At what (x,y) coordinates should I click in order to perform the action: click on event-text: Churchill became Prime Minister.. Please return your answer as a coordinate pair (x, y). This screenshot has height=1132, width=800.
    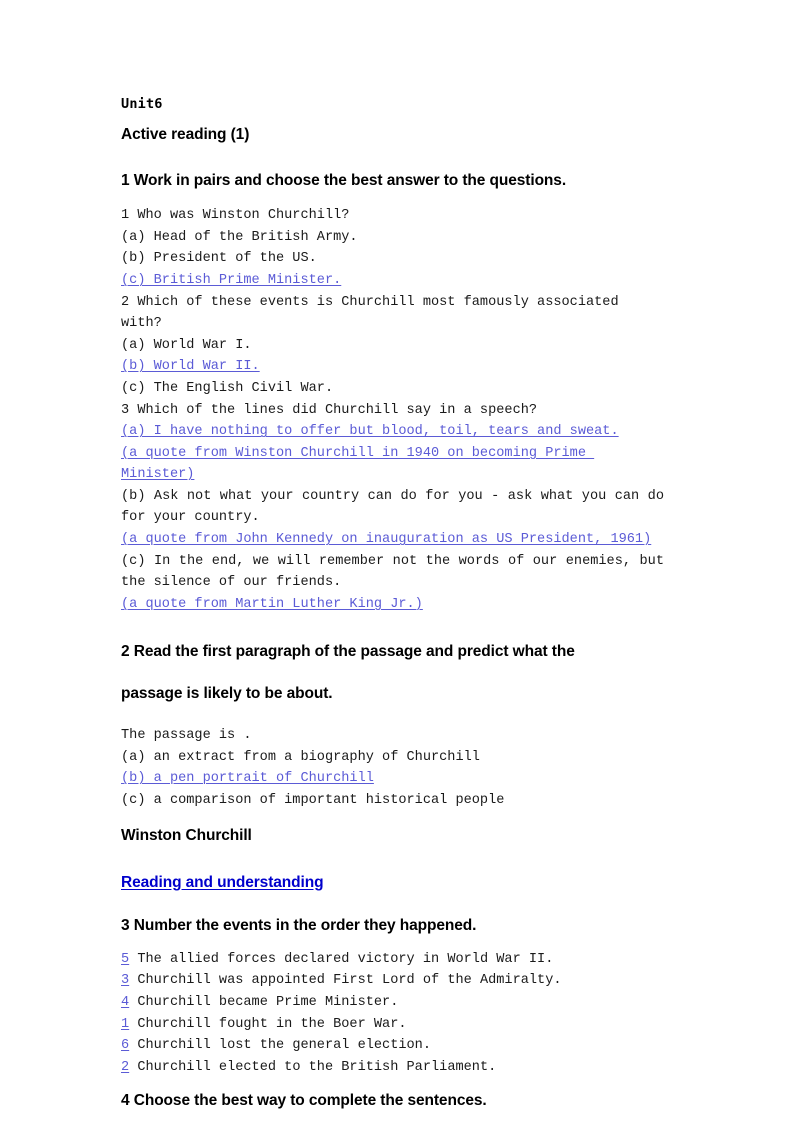
    Looking at the image, I should click on (264, 1002).